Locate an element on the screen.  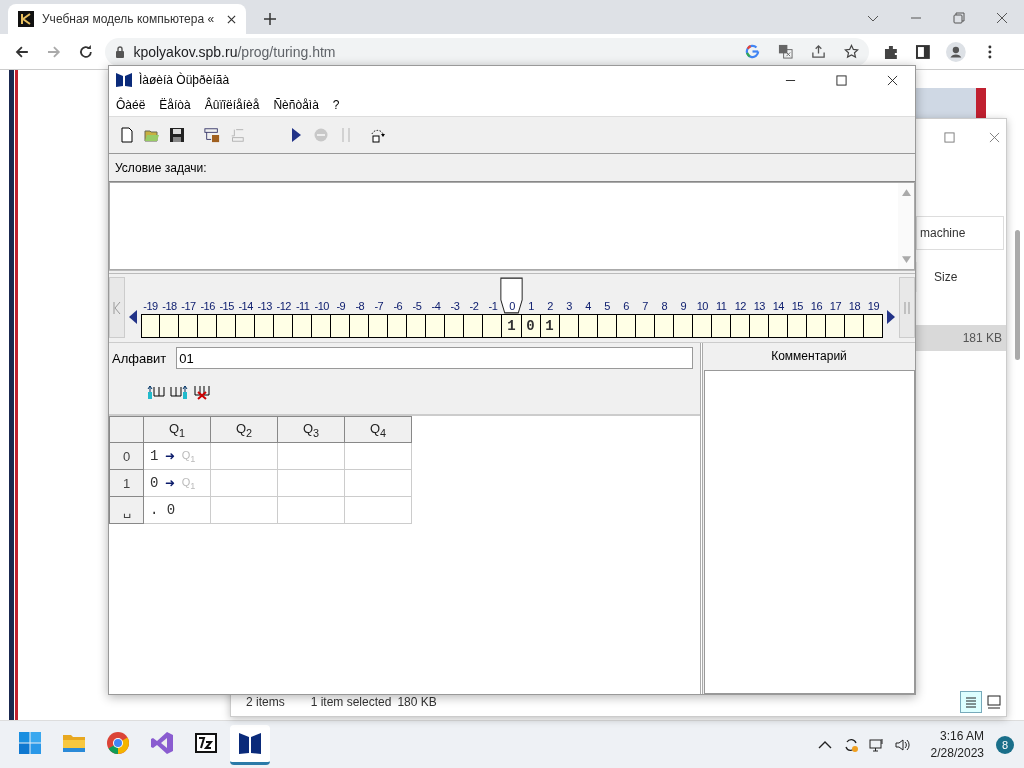
tape-symbol: 0 is located at coordinates (530, 326).